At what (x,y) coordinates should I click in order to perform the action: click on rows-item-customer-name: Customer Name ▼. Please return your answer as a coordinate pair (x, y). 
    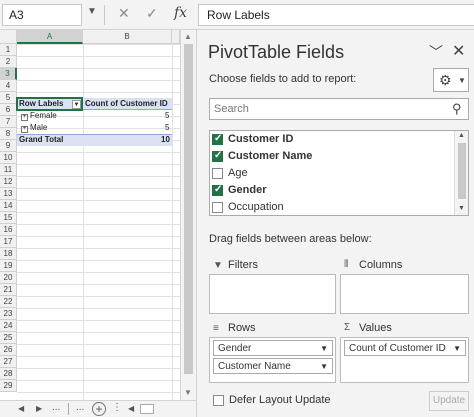
    Looking at the image, I should click on (273, 366).